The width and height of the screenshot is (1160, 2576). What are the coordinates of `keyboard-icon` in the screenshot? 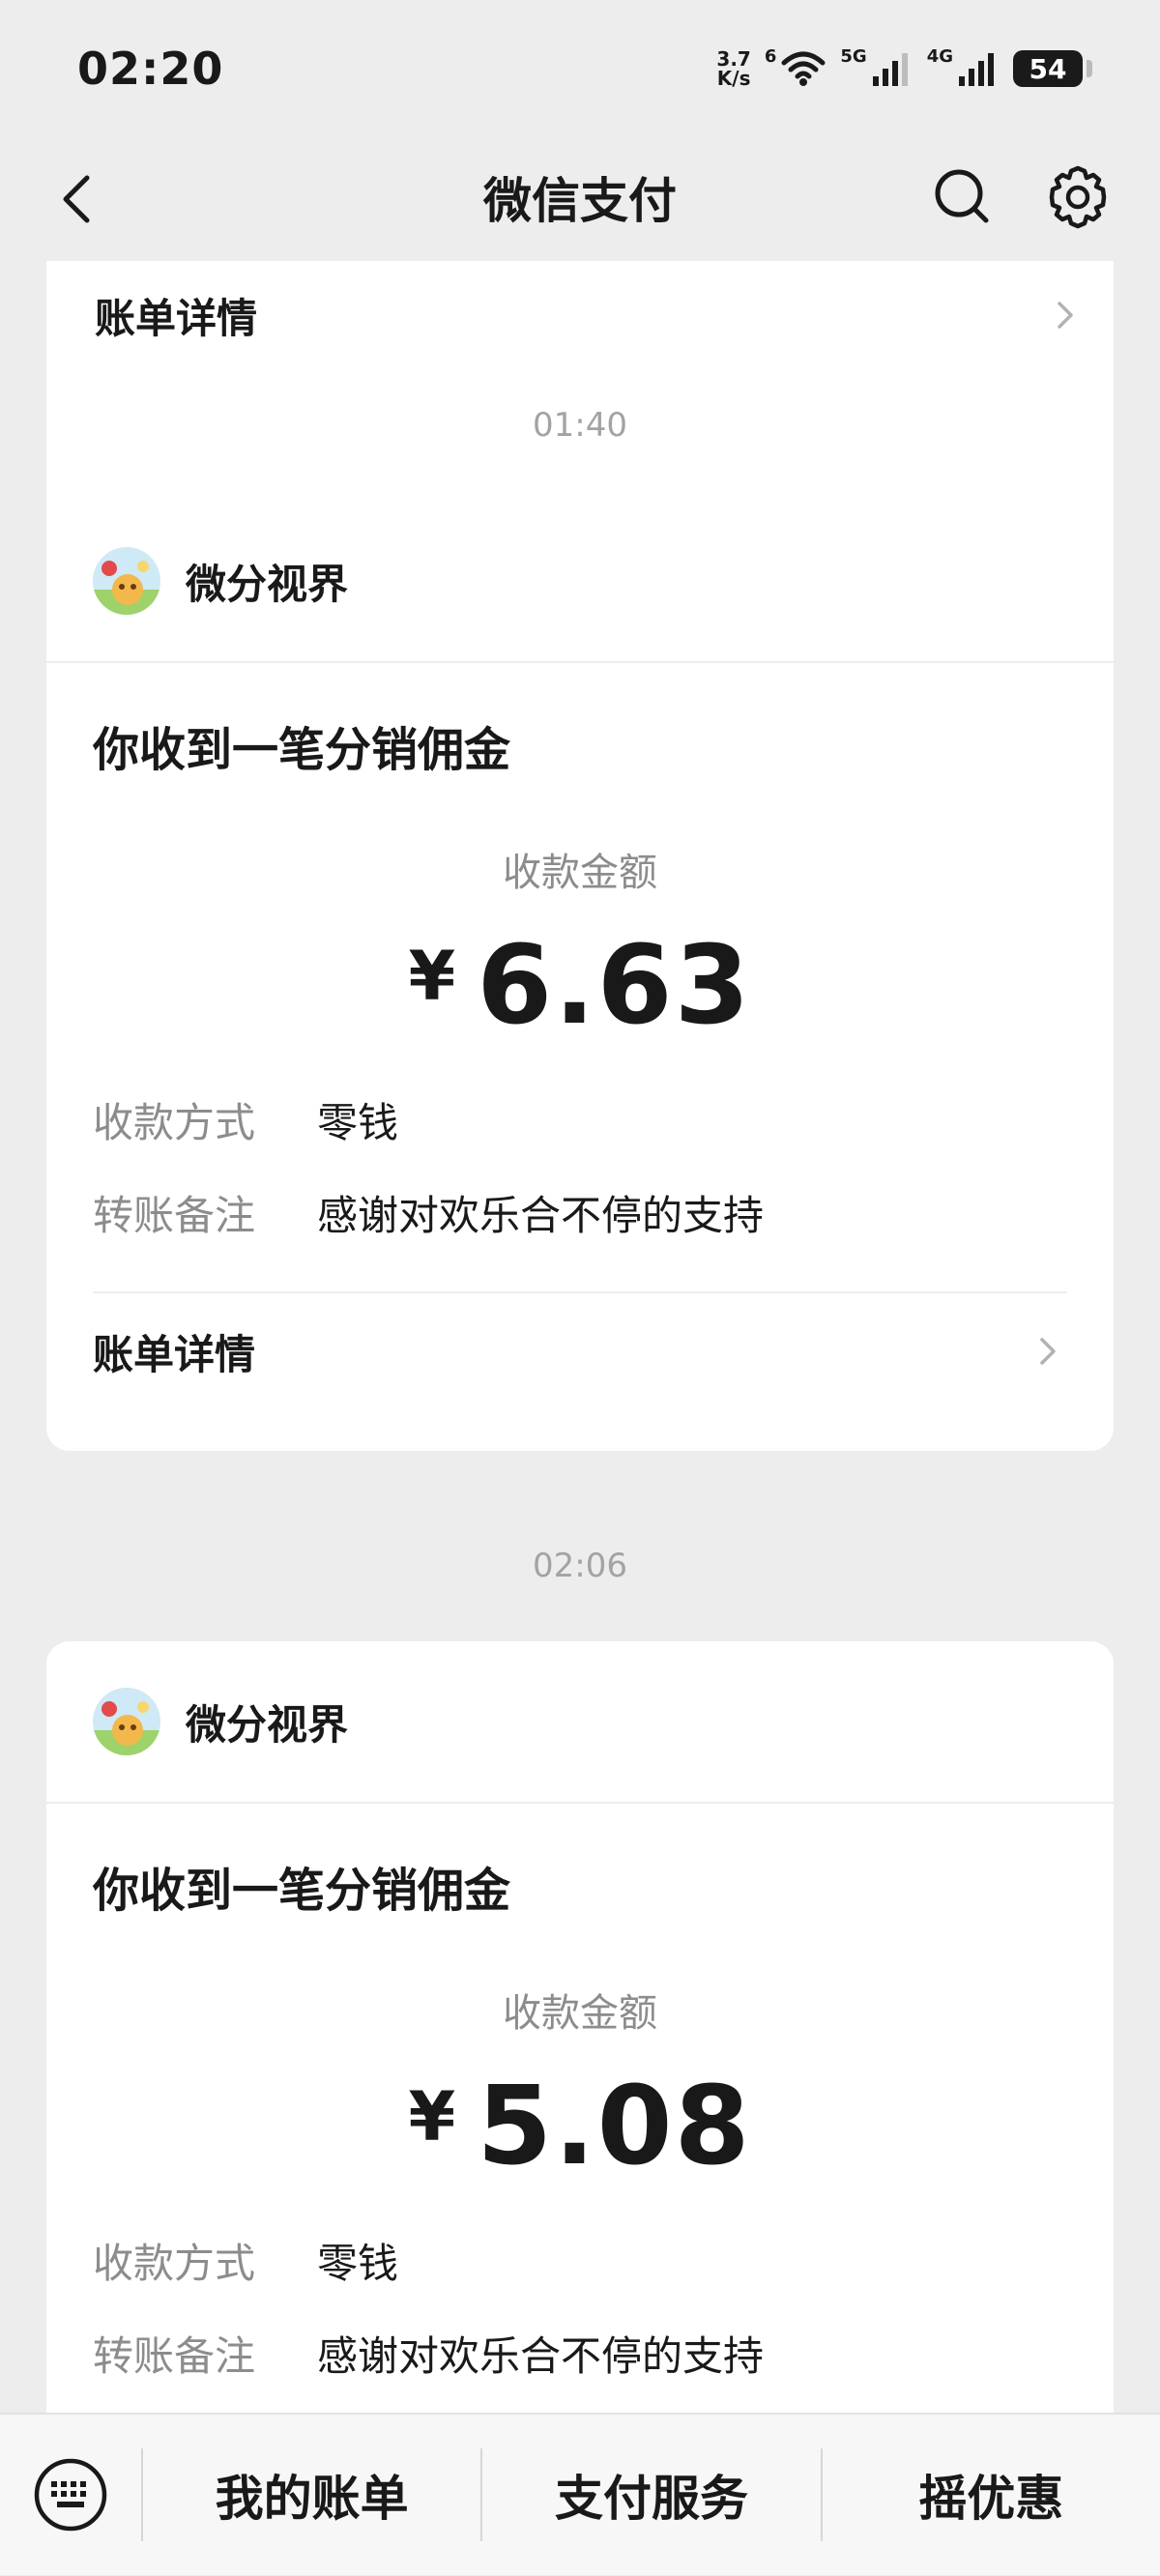 It's located at (70, 2495).